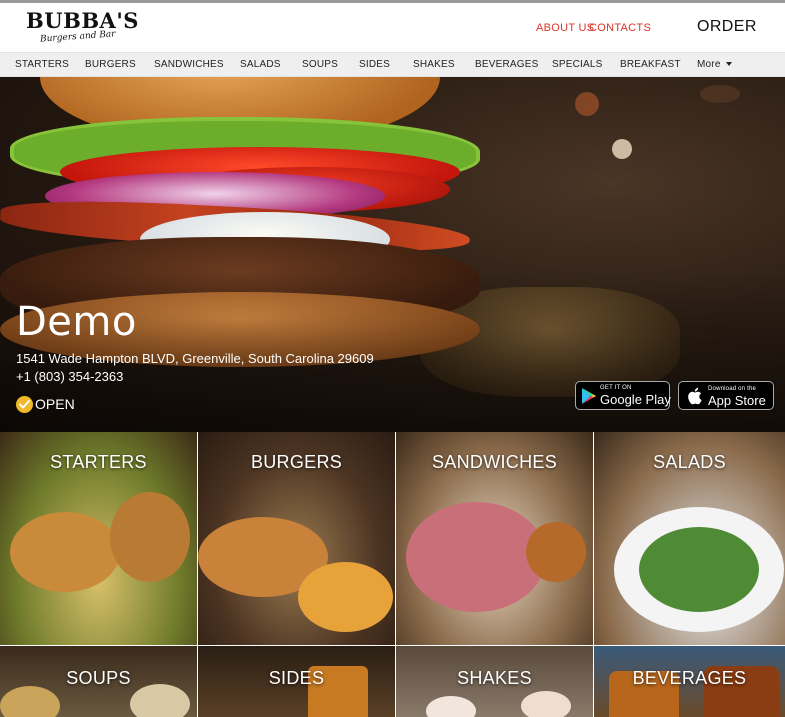 The width and height of the screenshot is (785, 717). What do you see at coordinates (260, 64) in the screenshot?
I see `nav-item-salads: SALADS` at bounding box center [260, 64].